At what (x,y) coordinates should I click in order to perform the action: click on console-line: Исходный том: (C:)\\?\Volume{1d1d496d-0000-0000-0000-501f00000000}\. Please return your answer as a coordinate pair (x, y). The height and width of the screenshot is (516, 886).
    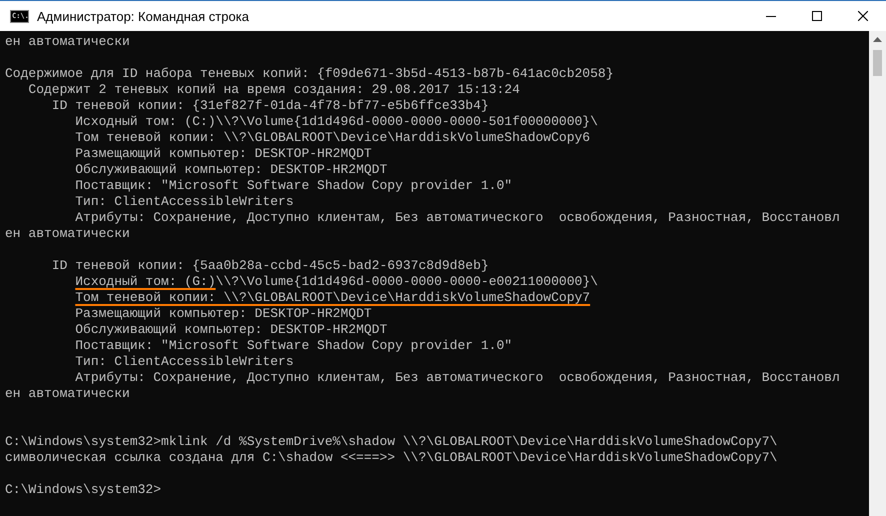
    Looking at the image, I should click on (336, 122).